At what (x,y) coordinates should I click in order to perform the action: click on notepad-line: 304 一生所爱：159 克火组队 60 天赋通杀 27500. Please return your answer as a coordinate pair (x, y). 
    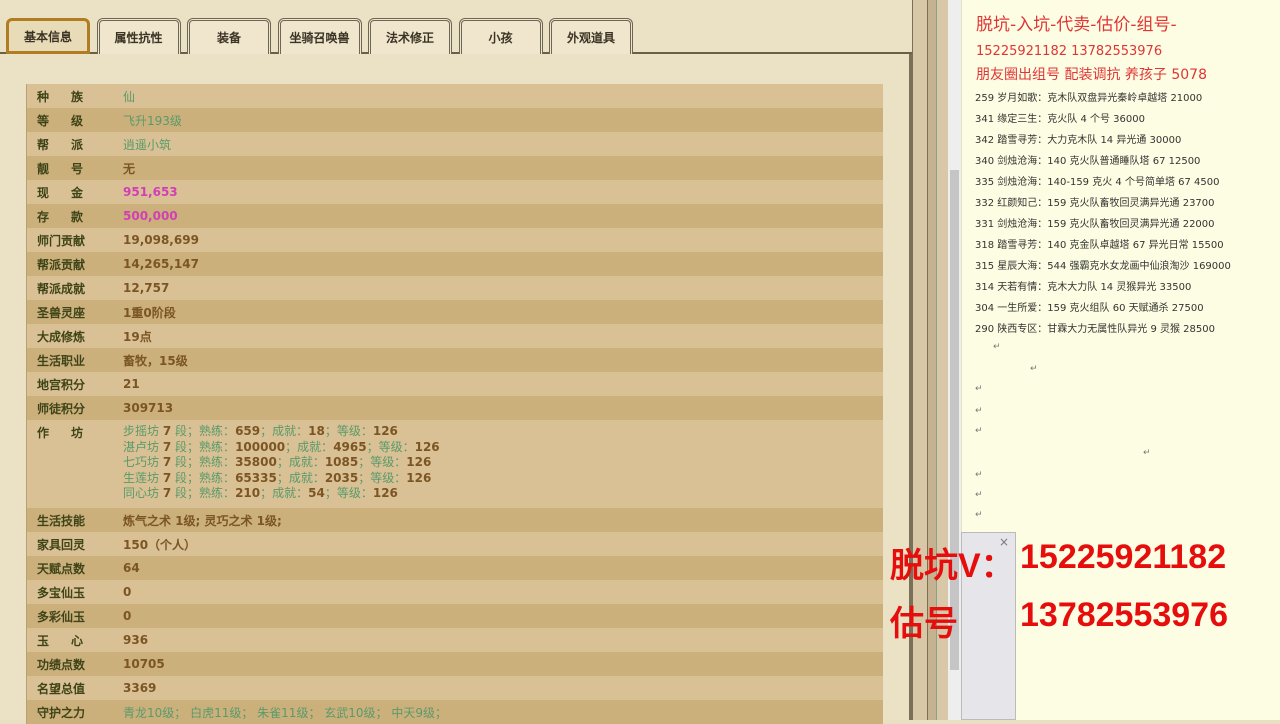
    Looking at the image, I should click on (1089, 308).